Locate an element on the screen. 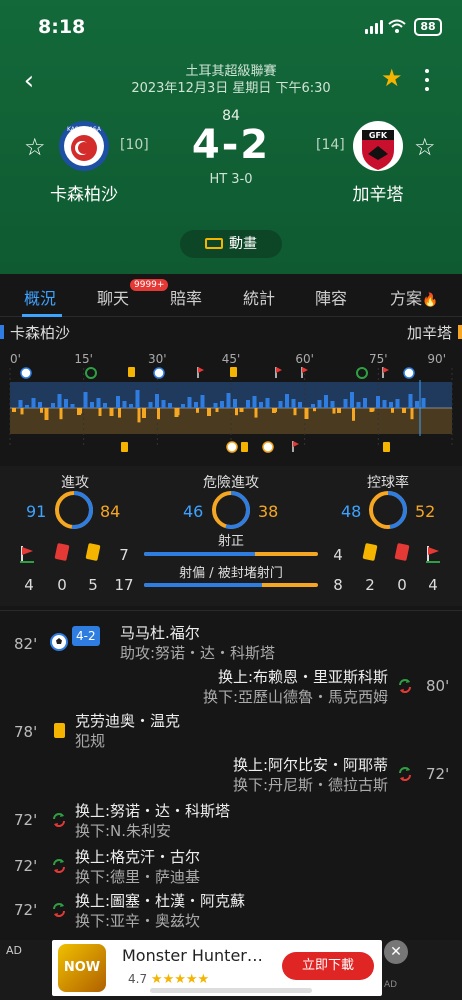 This screenshot has height=1000, width=462. away-corners: 4 is located at coordinates (433, 585).